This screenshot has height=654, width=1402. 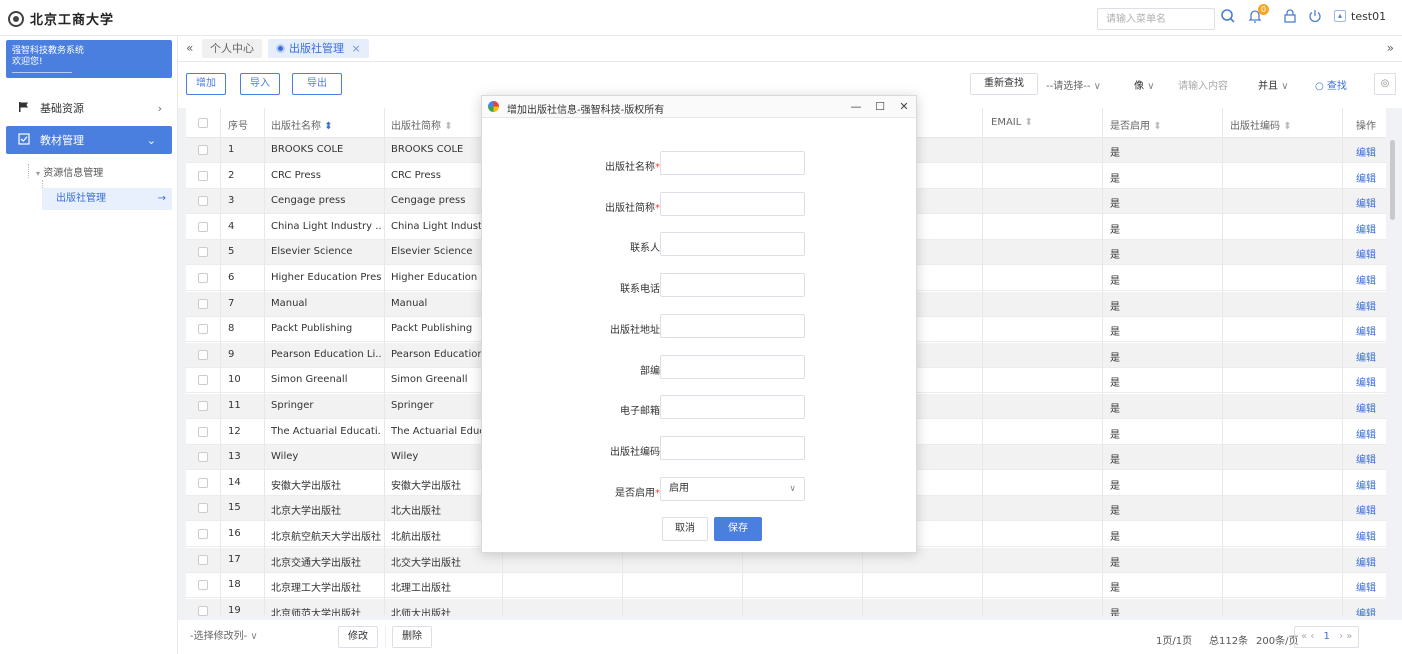 What do you see at coordinates (1390, 48) in the screenshot?
I see `tabs-scroll-right-icon: »` at bounding box center [1390, 48].